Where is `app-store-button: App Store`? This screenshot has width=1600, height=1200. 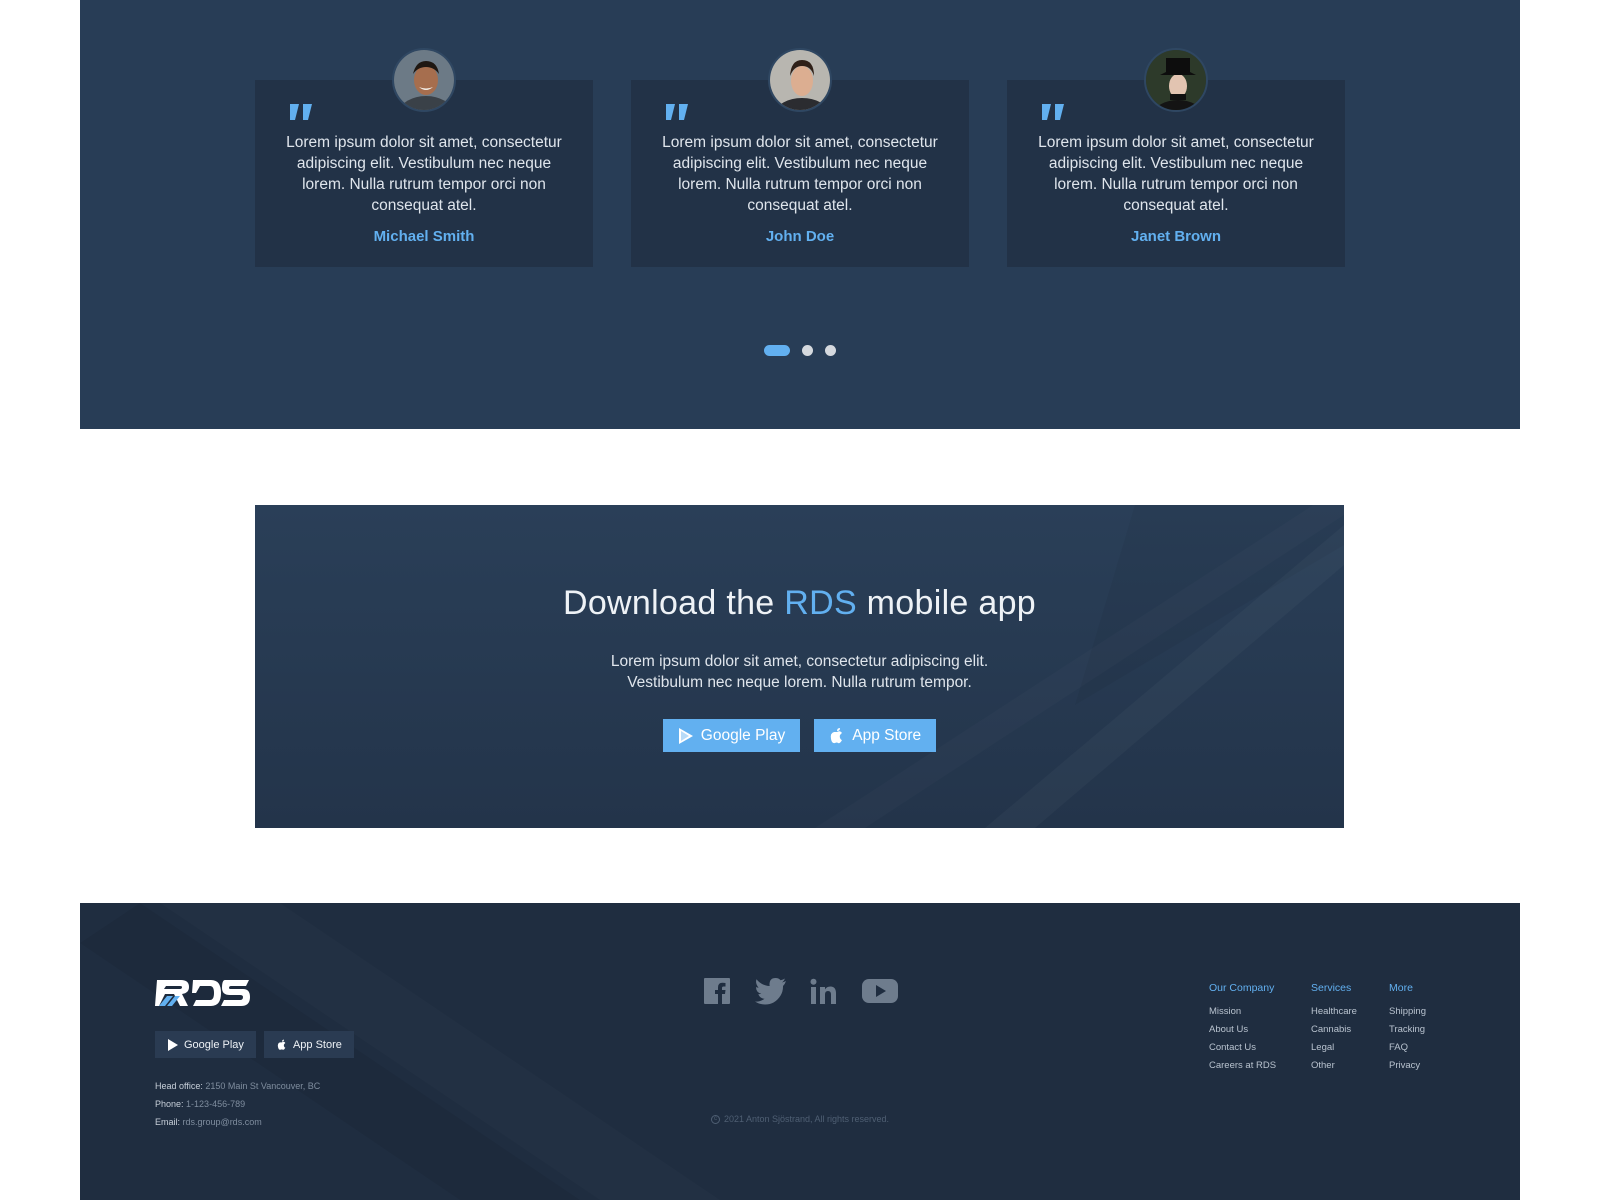 app-store-button: App Store is located at coordinates (875, 735).